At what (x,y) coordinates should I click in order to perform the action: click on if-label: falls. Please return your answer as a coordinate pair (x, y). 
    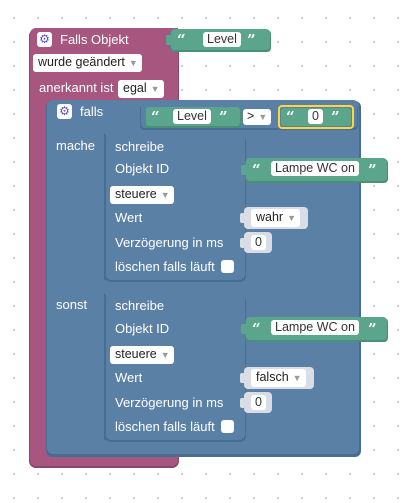
    Looking at the image, I should click on (92, 111).